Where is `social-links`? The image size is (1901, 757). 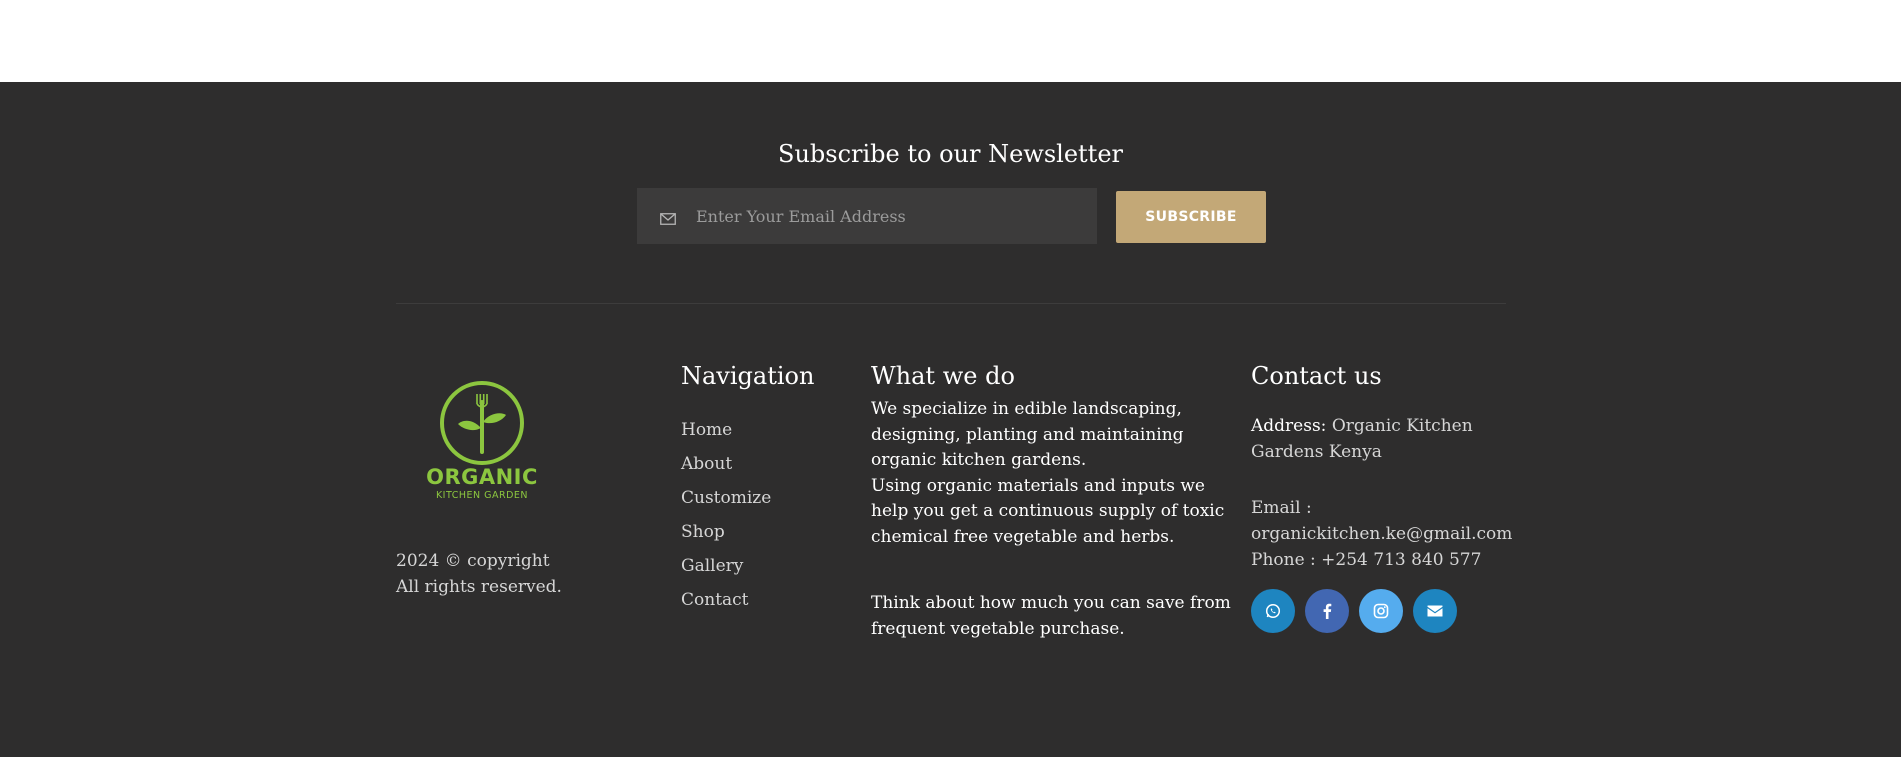 social-links is located at coordinates (1354, 611).